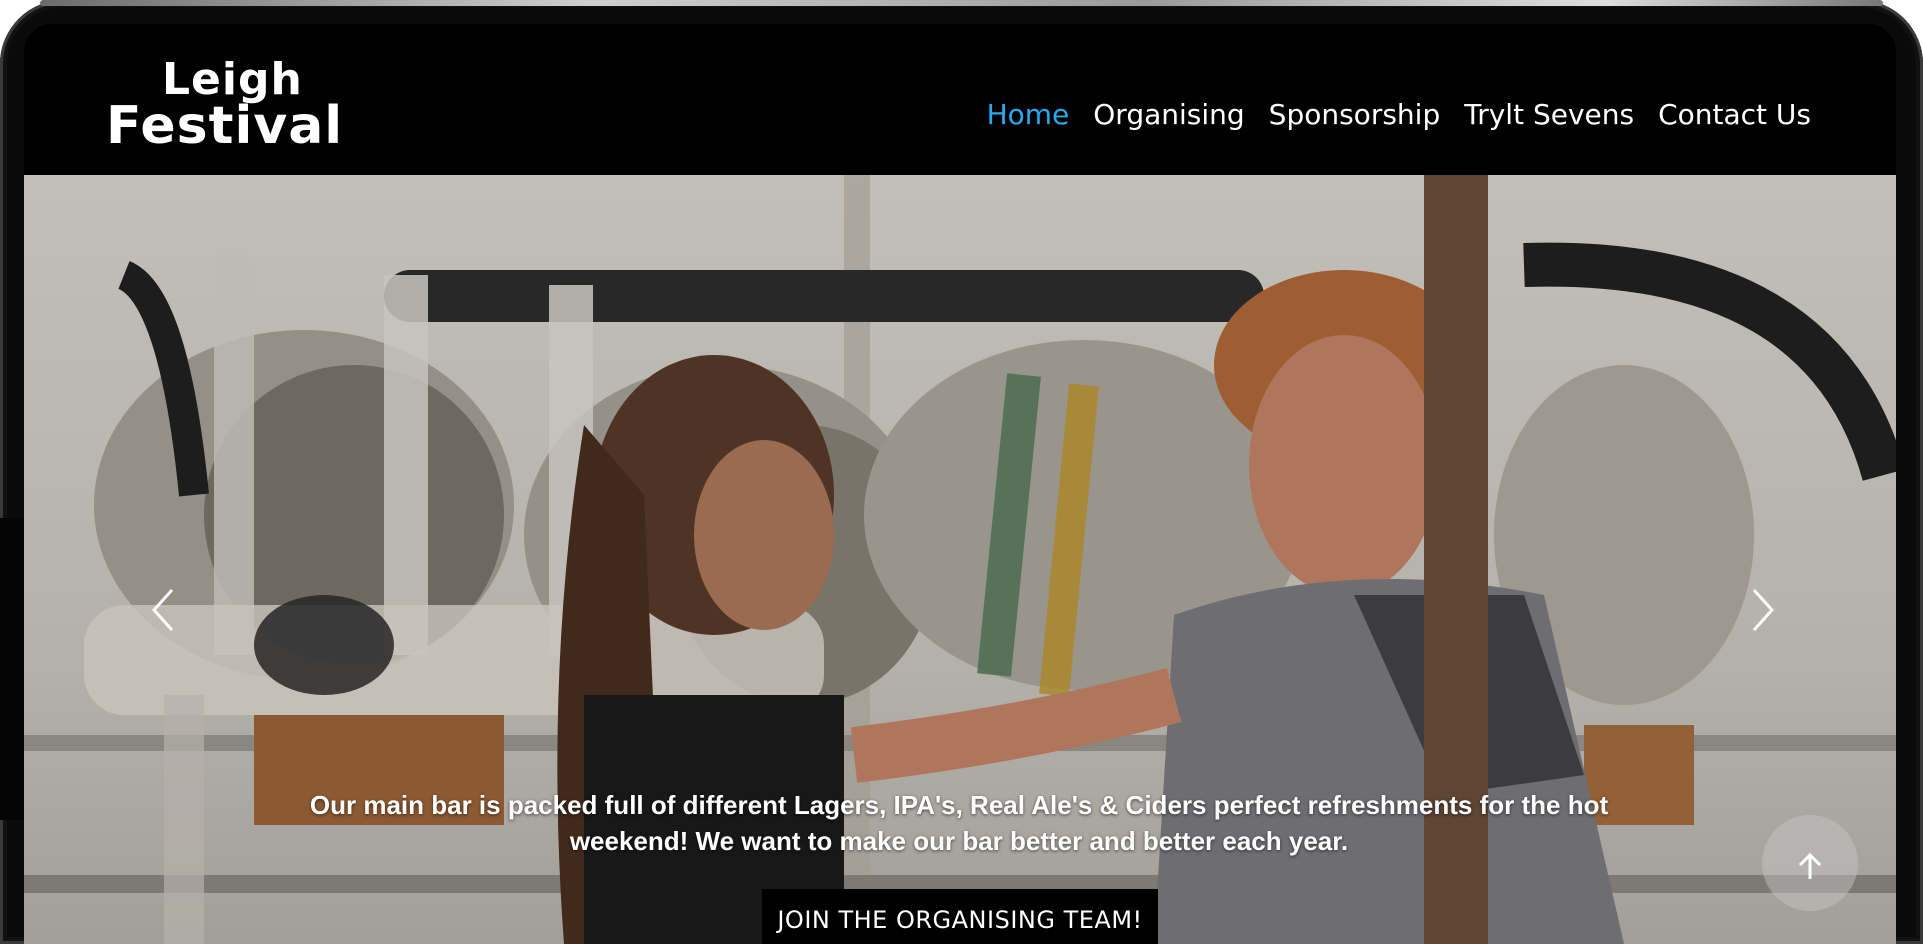 This screenshot has width=1923, height=944. I want to click on slider-next-button, so click(1762, 610).